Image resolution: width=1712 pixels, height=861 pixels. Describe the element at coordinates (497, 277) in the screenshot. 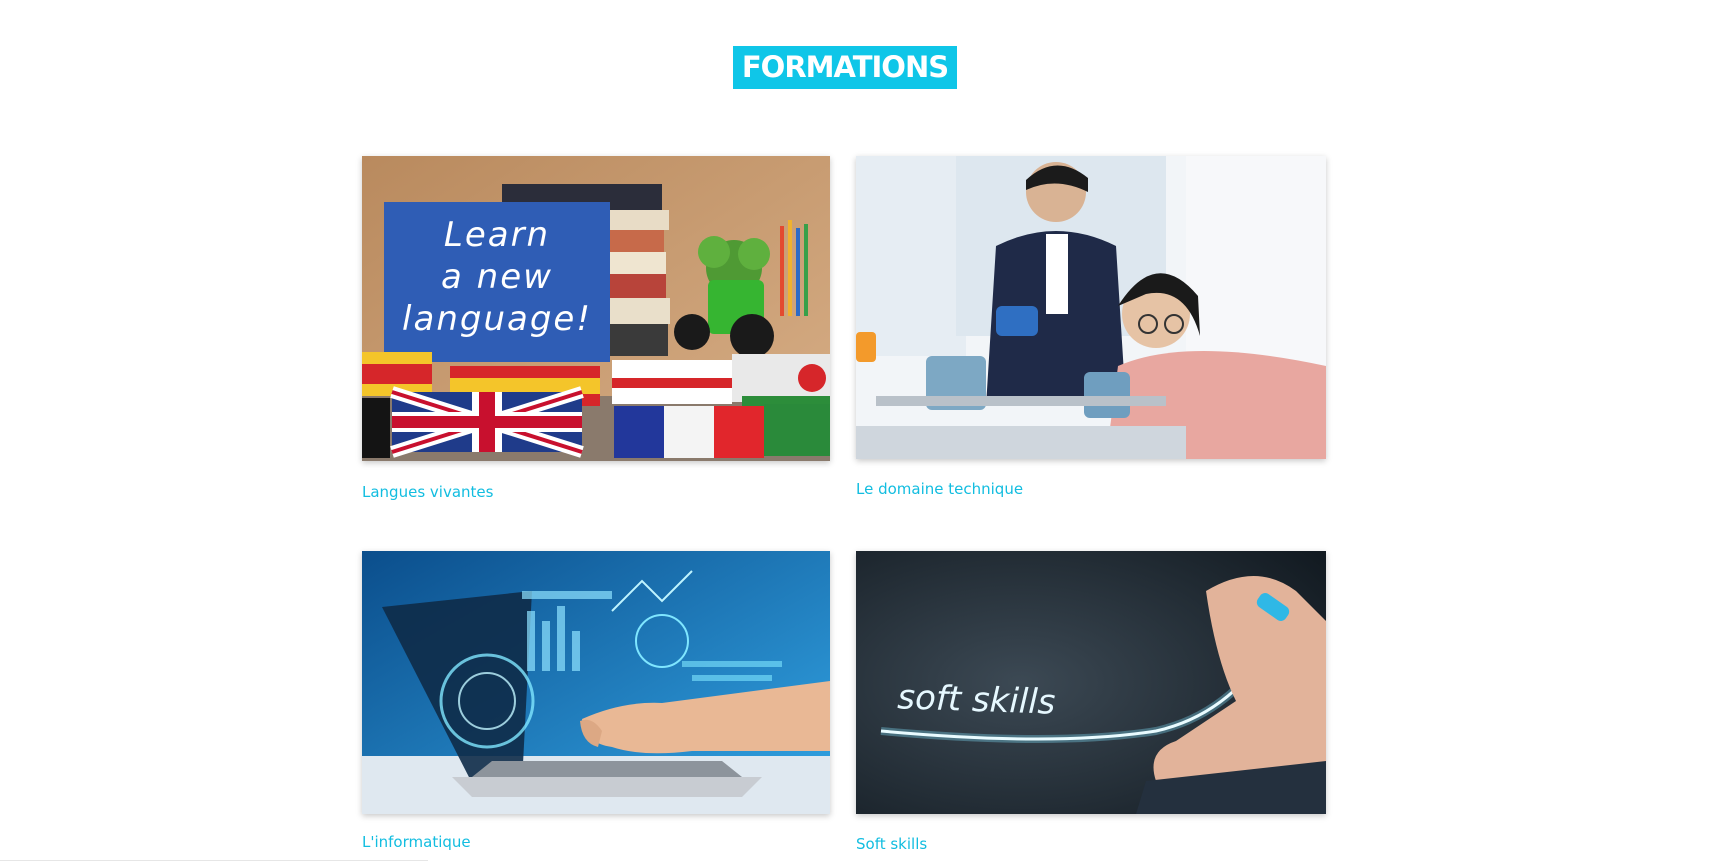

I see `sign-line-2: a new` at that location.